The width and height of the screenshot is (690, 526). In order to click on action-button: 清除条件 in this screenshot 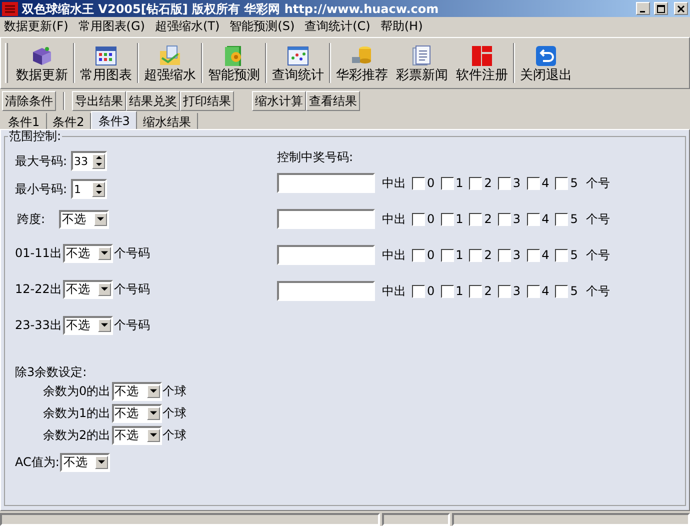, I will do `click(29, 101)`.